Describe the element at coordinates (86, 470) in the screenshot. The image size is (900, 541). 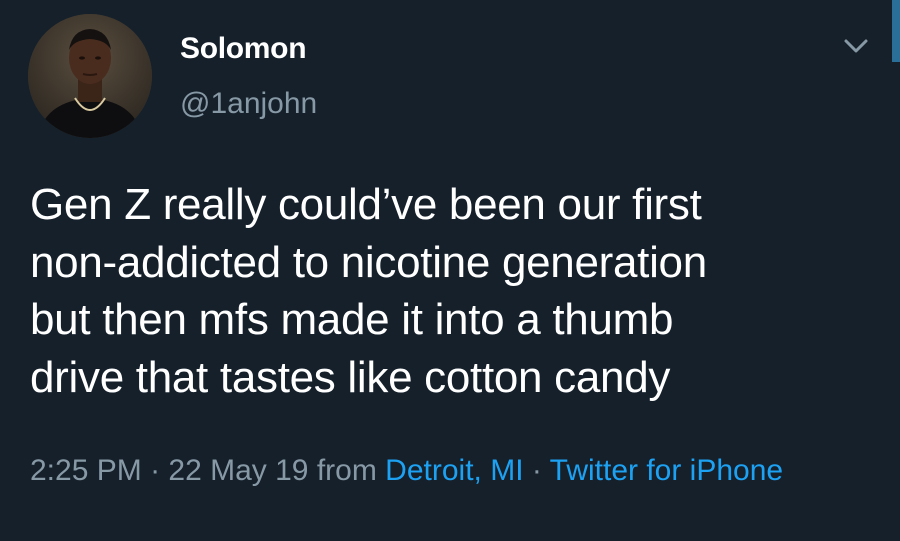
I see `tweet-time: 2:25 PM` at that location.